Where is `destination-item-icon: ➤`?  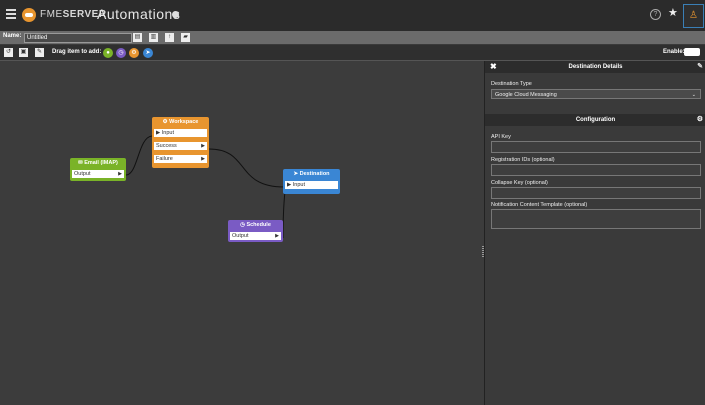 destination-item-icon: ➤ is located at coordinates (148, 53).